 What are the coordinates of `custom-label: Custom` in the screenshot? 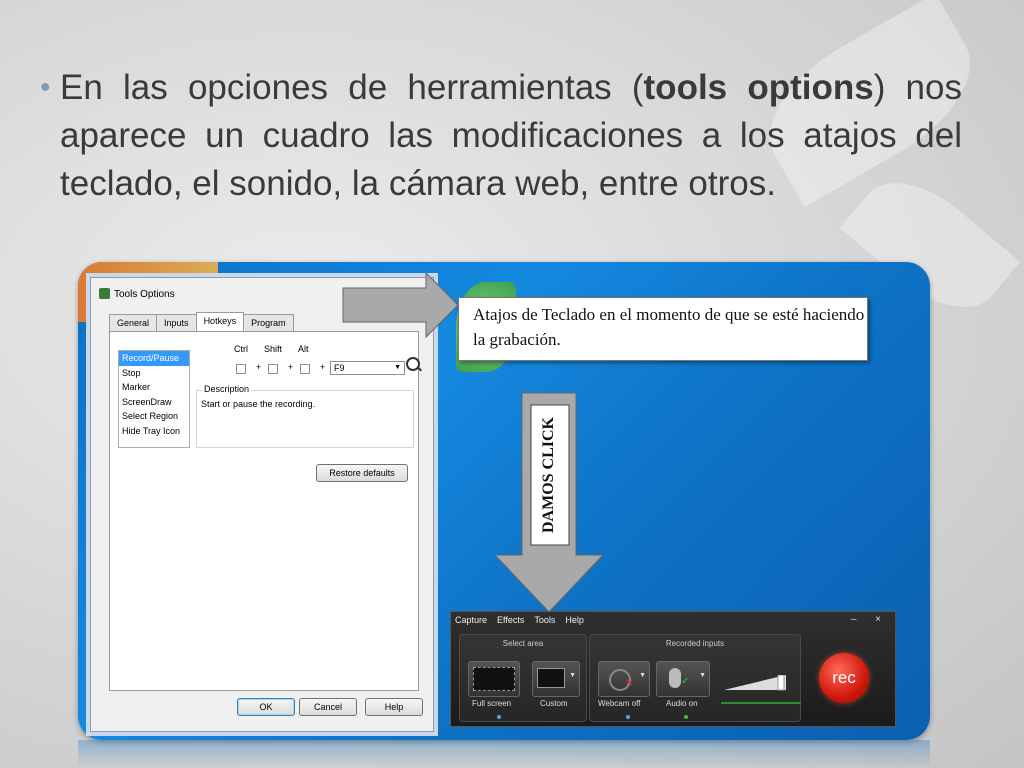 It's located at (554, 703).